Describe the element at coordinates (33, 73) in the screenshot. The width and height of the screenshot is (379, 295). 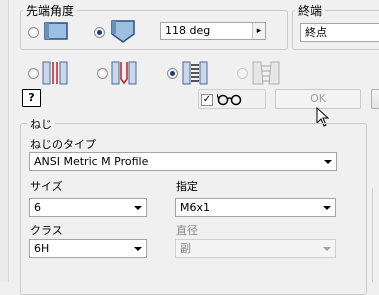
I see `simple-hole-radio` at that location.